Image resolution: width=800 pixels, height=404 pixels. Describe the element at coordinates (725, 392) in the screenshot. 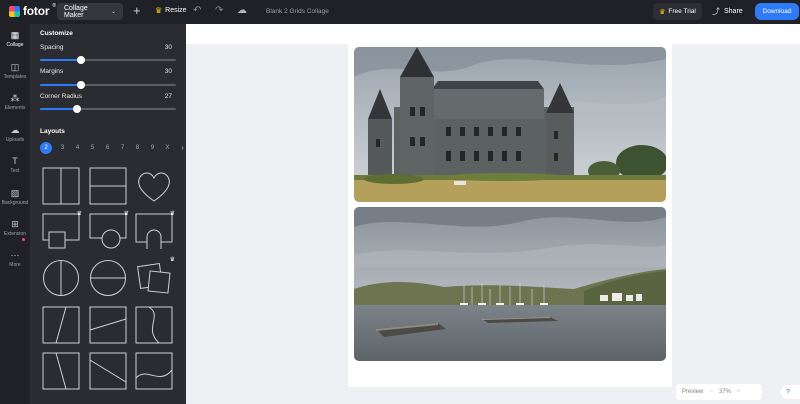

I see `zoom-level: 37%` at that location.